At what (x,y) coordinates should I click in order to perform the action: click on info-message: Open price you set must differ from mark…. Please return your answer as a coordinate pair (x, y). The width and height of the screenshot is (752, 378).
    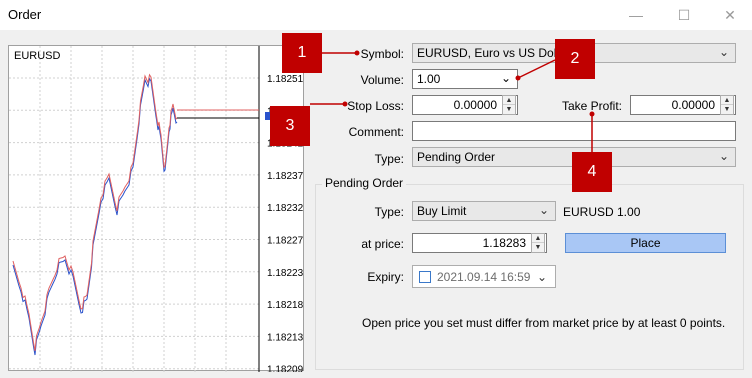
    Looking at the image, I should click on (544, 323).